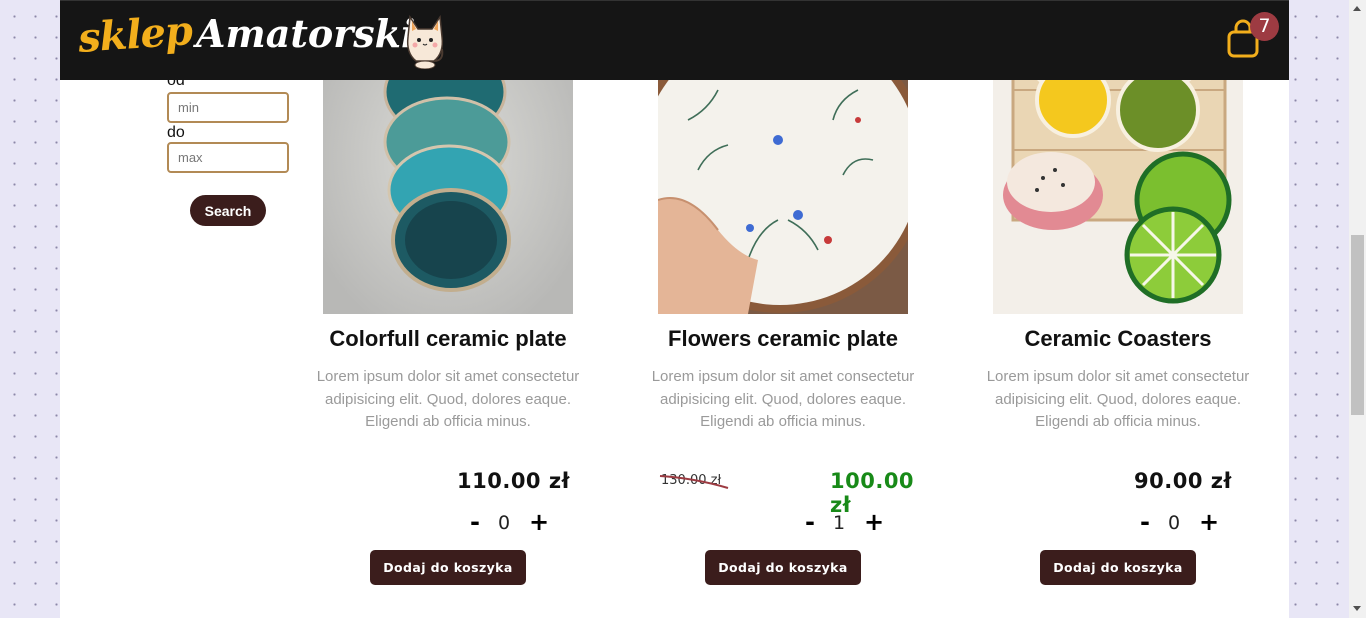 This screenshot has width=1366, height=618. I want to click on quantity-value: 1, so click(839, 523).